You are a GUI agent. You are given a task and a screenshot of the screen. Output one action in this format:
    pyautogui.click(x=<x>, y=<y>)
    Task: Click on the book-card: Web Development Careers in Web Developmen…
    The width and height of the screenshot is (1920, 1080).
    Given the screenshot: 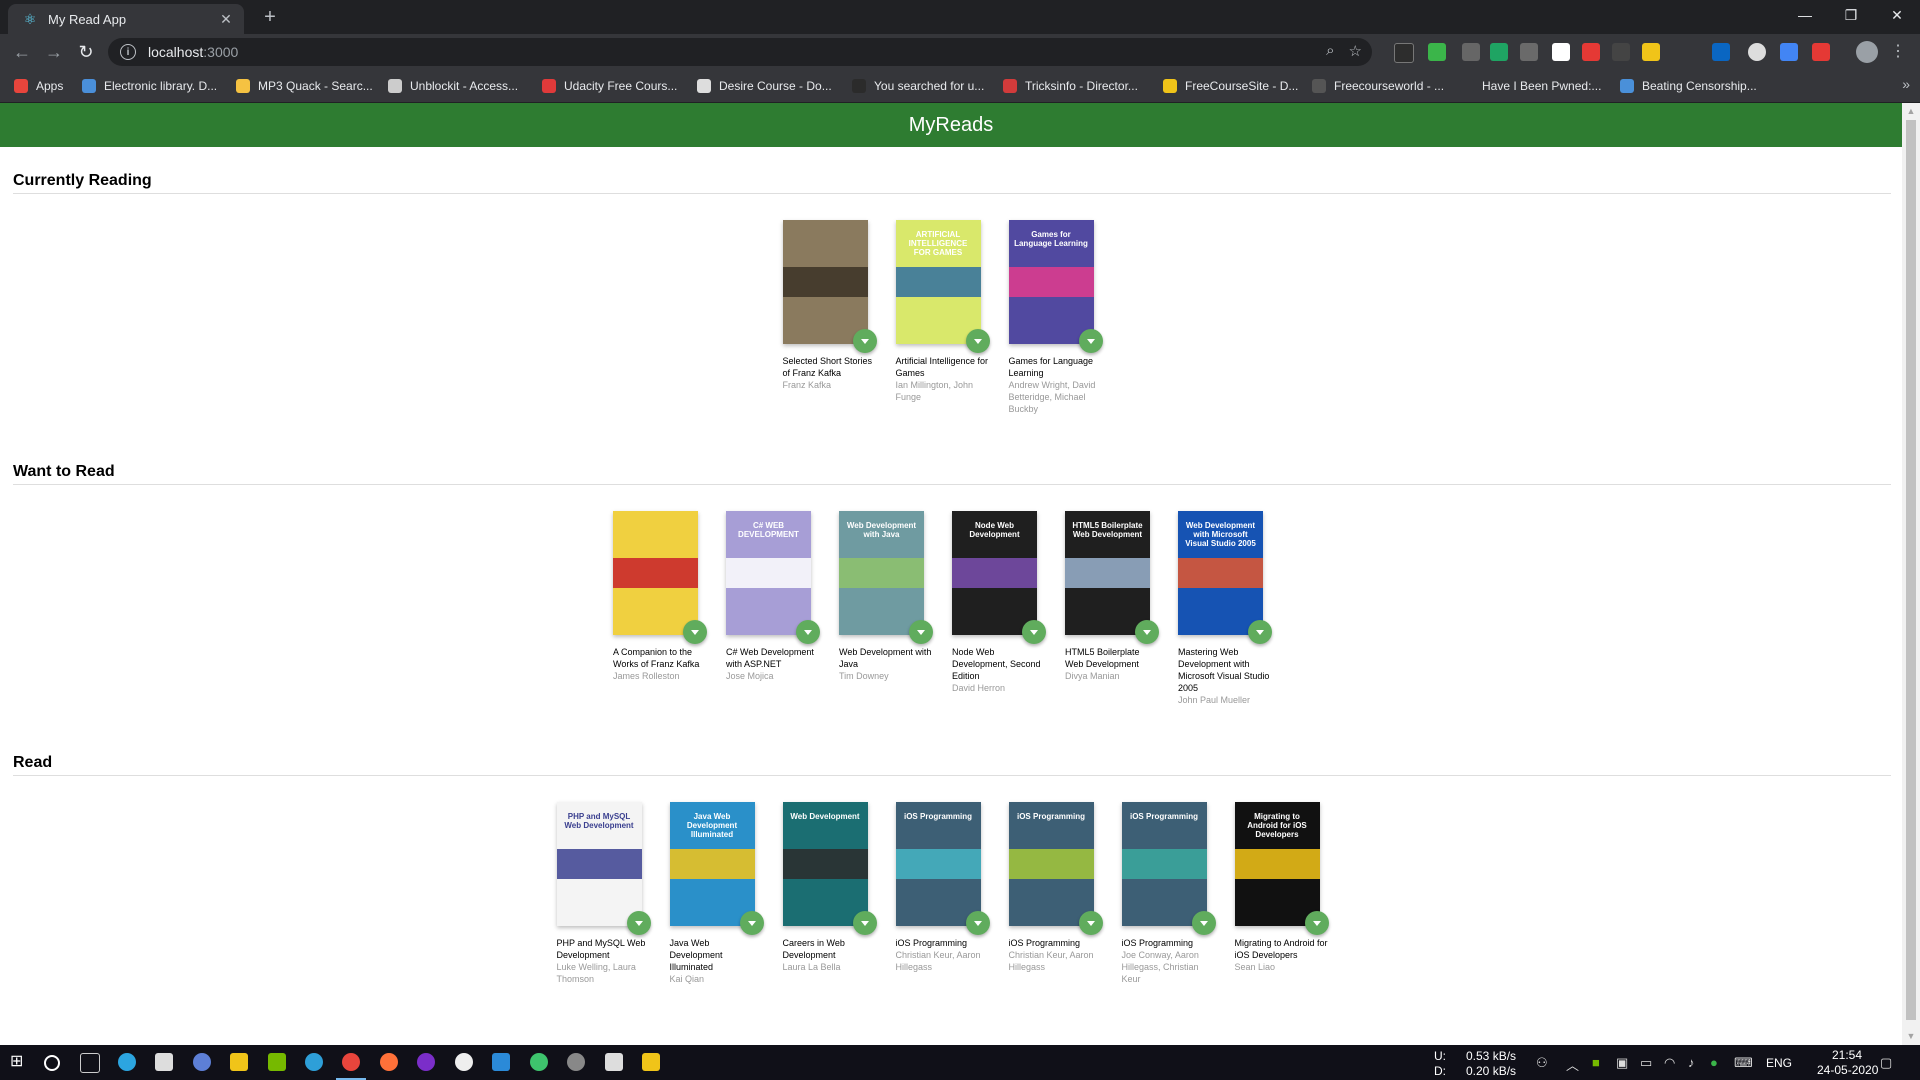 What is the action you would take?
    pyautogui.click(x=839, y=893)
    